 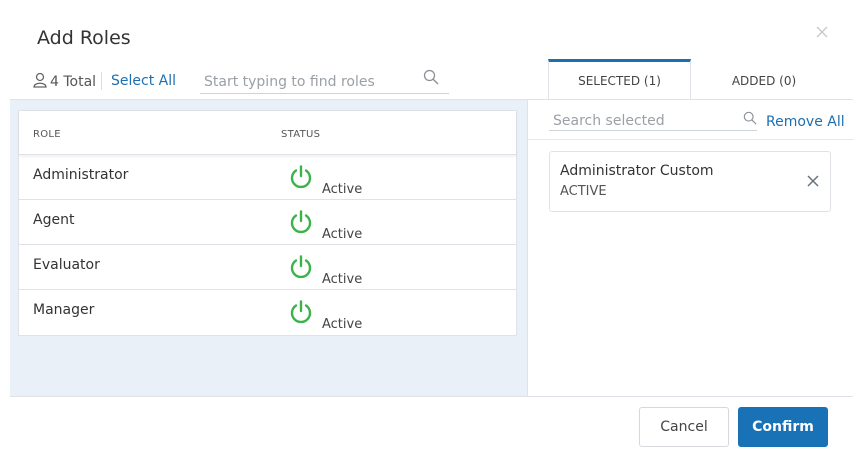 I want to click on role-name: Administrator, so click(x=81, y=175).